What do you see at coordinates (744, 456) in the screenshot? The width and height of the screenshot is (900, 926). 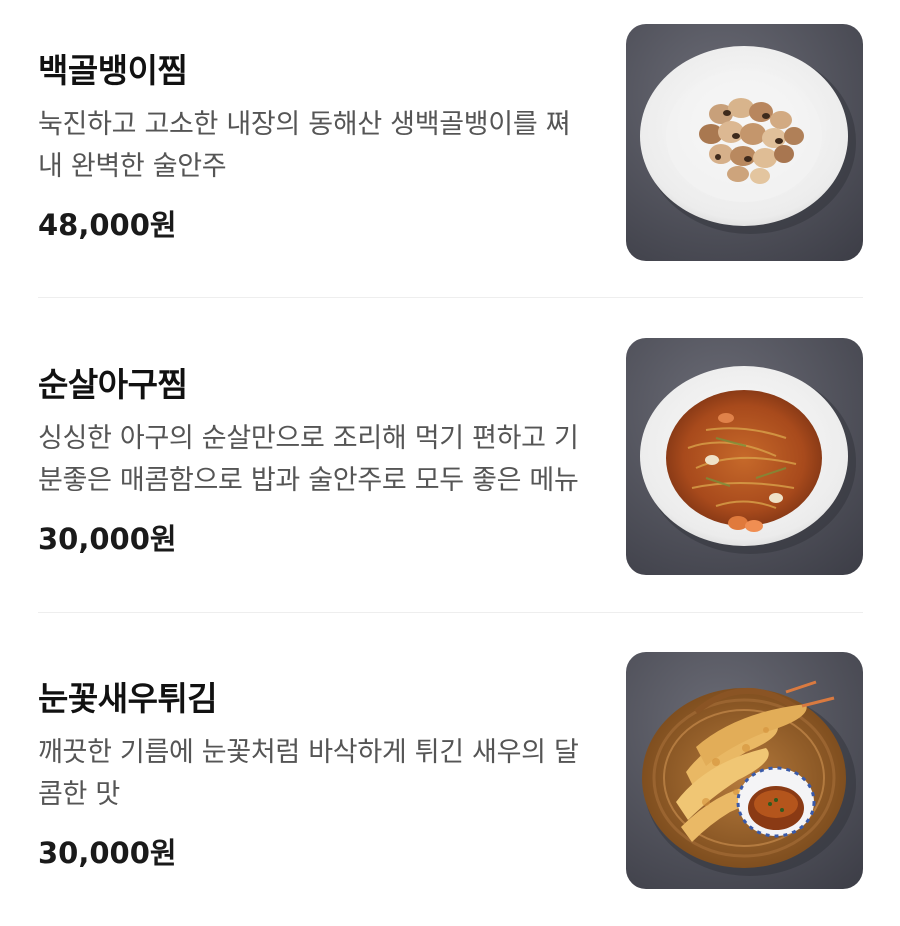 I see `menu-item-photo-monkfish` at bounding box center [744, 456].